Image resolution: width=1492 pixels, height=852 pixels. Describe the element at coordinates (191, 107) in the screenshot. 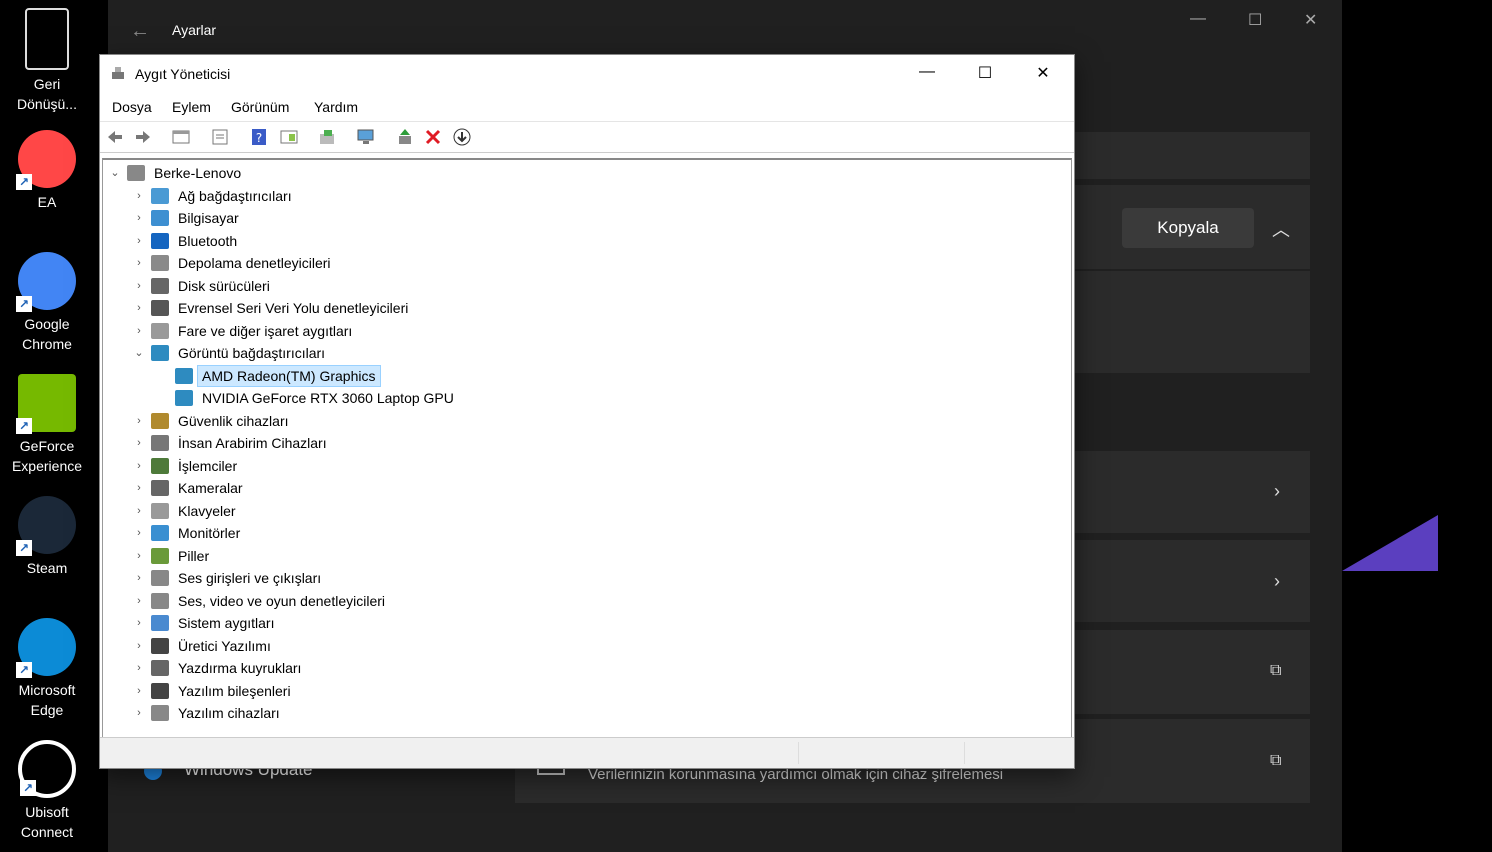

I see `menu-eylem: Eylem` at that location.